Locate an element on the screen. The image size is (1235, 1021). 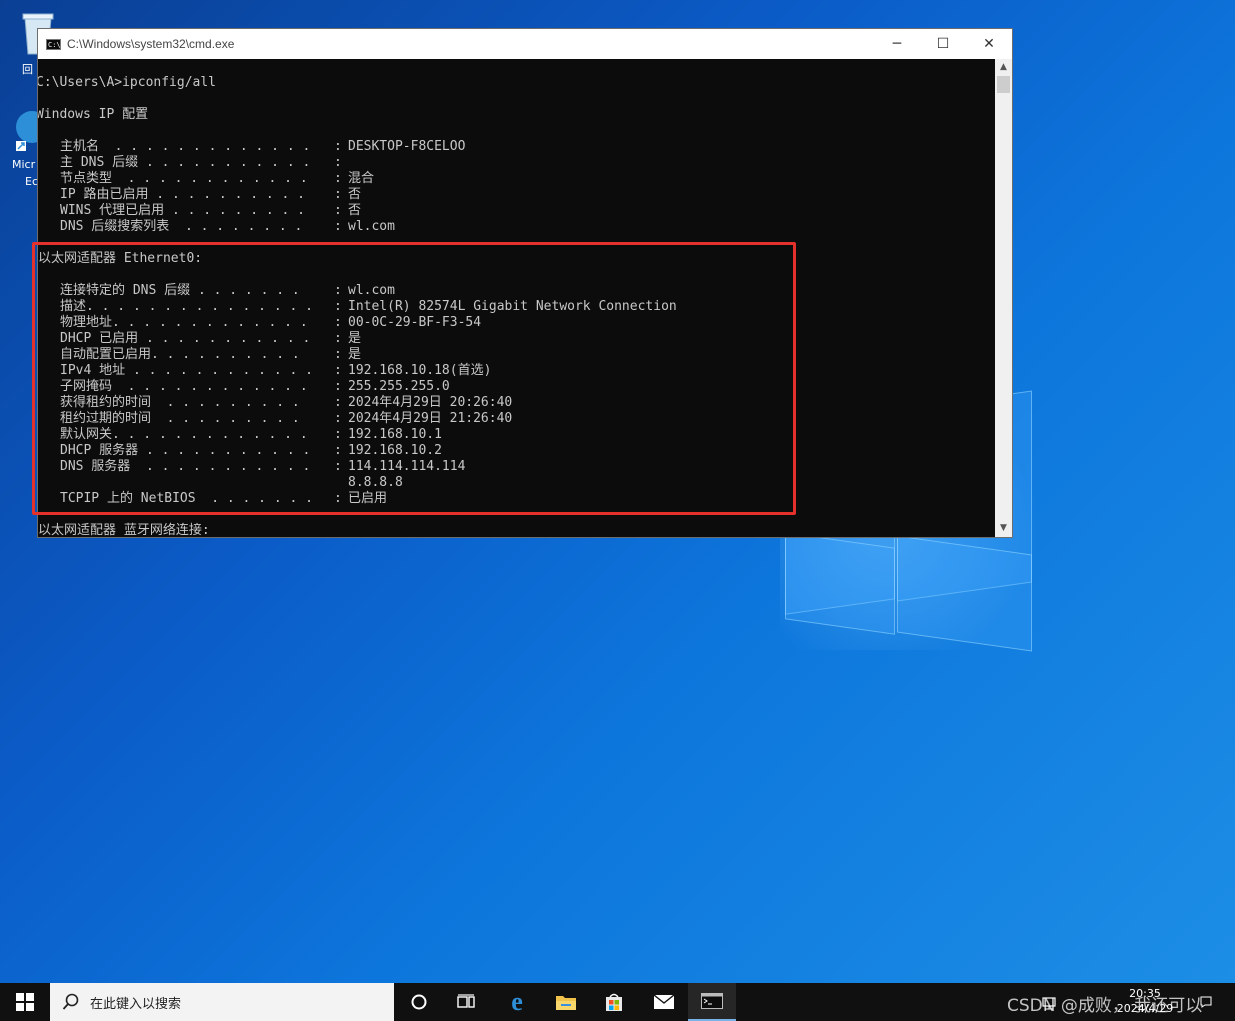
global-key: DNS 后缀搜索列表 . . . . . . . . is located at coordinates (181, 226).